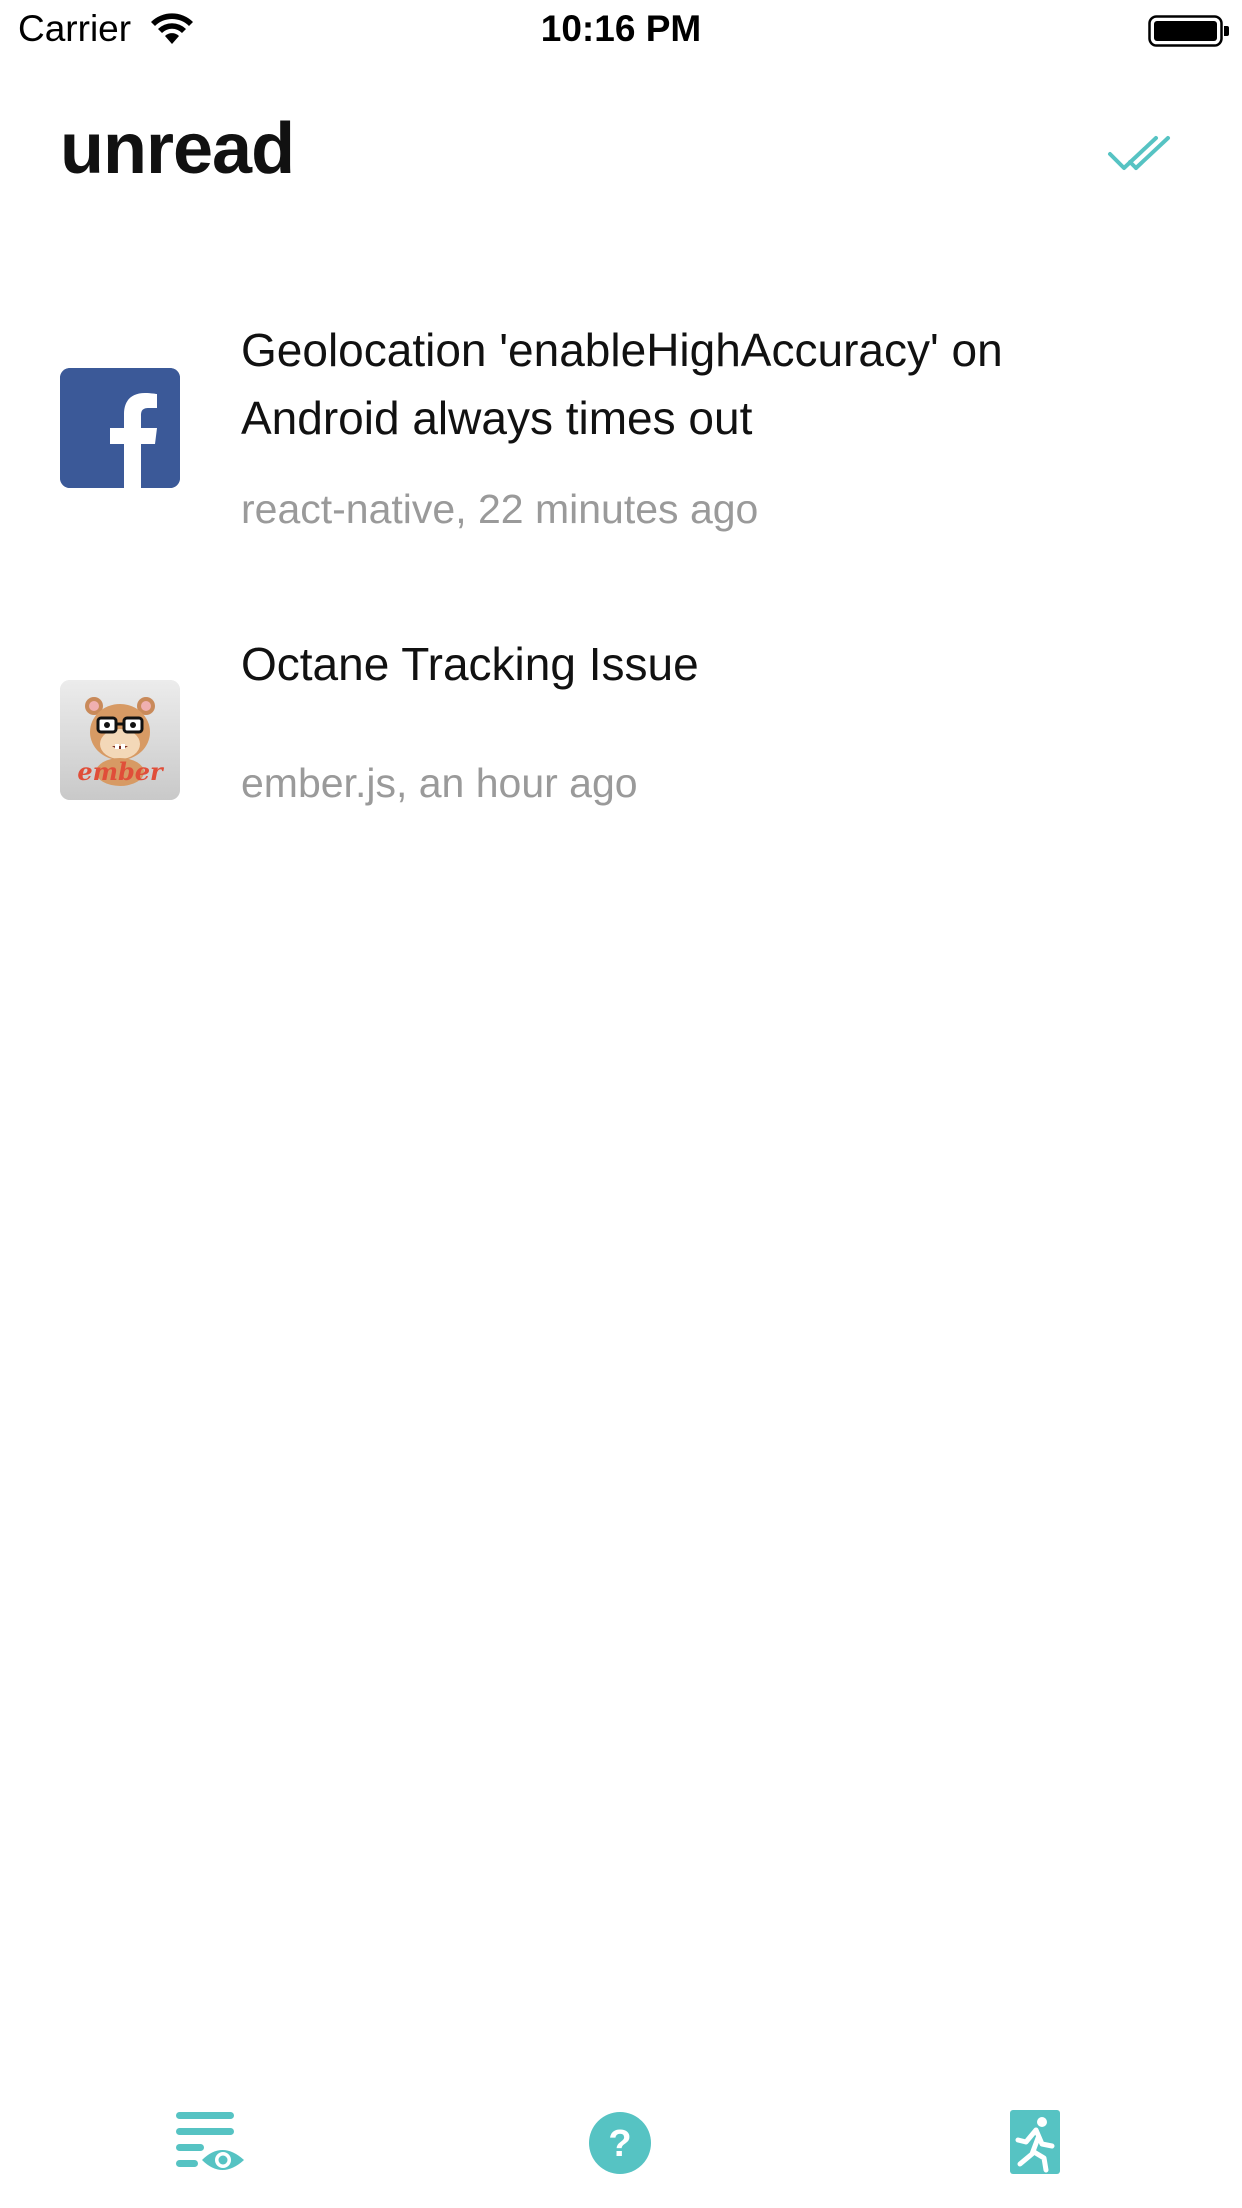 This screenshot has width=1242, height=2208. I want to click on notification-title: Octane Tracking Issue, so click(470, 664).